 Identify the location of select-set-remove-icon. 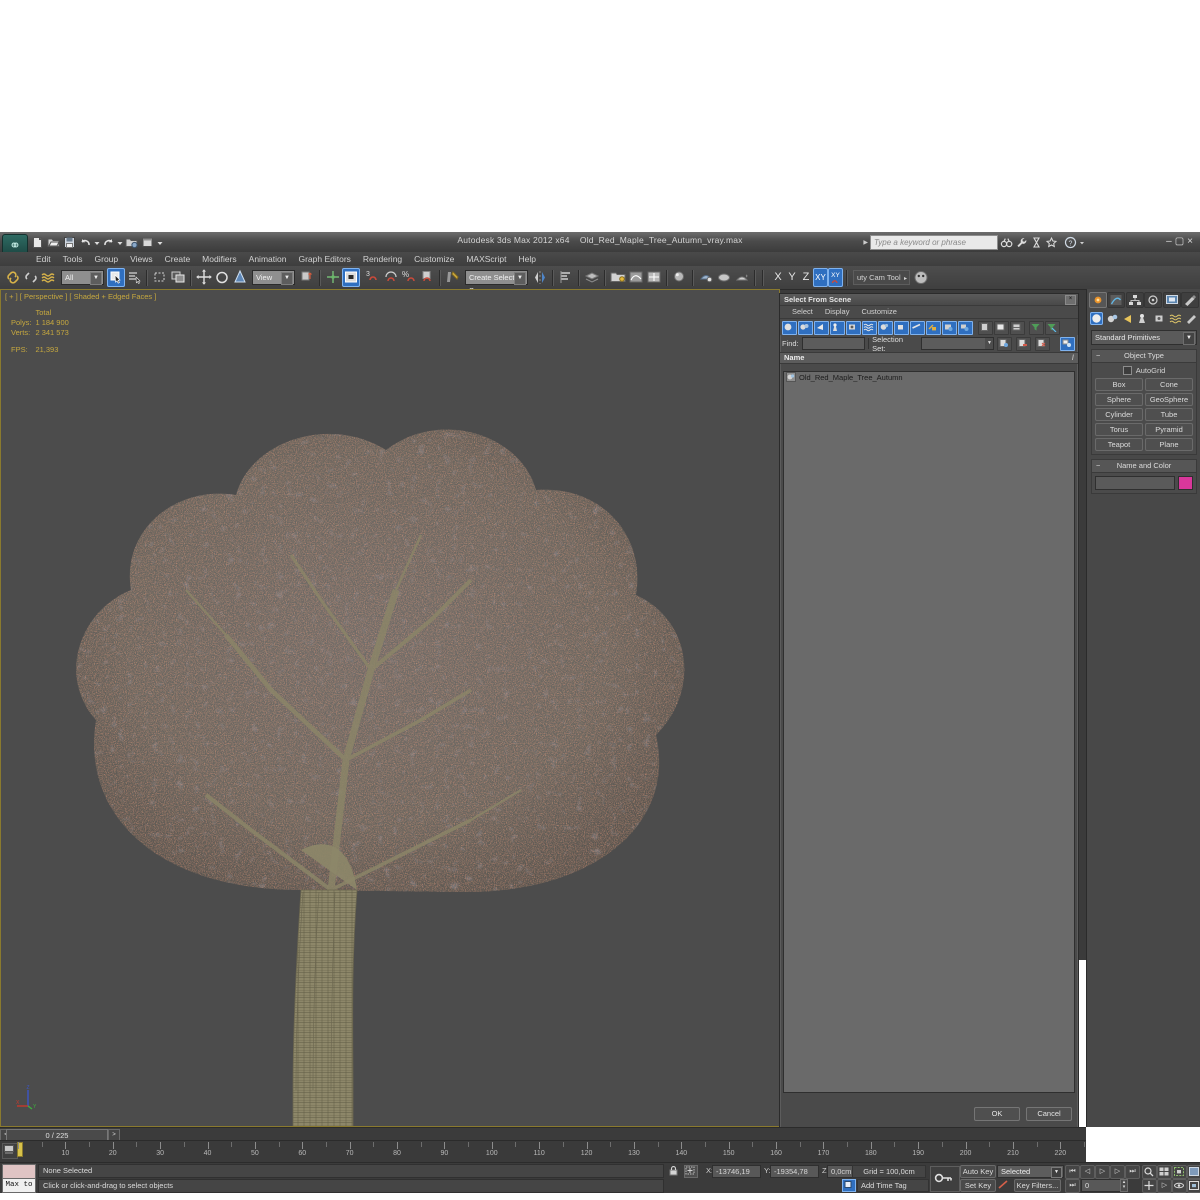
(1024, 343).